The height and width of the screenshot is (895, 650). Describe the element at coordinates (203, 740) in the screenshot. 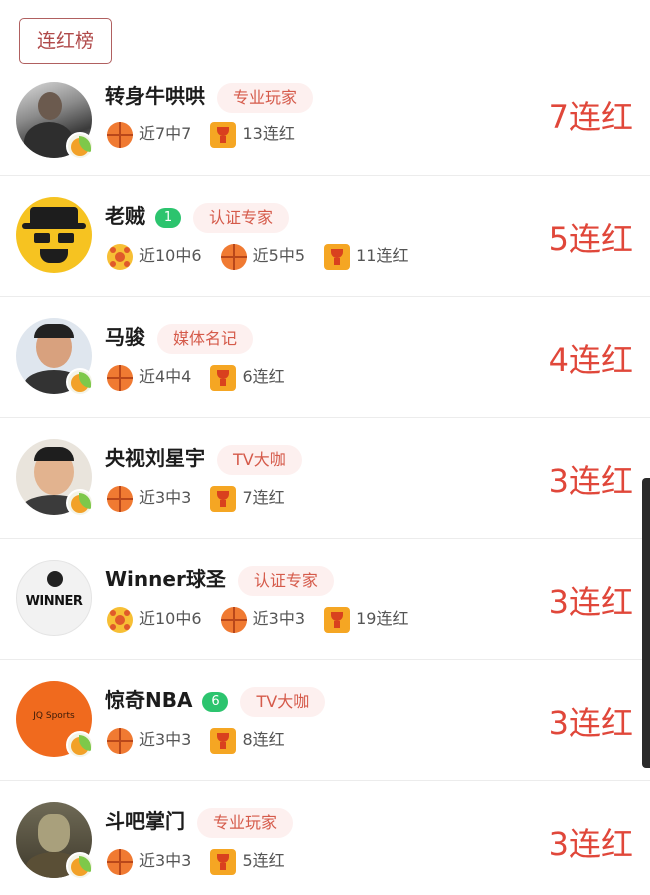

I see `stats-line: 近3中3 8连红` at that location.